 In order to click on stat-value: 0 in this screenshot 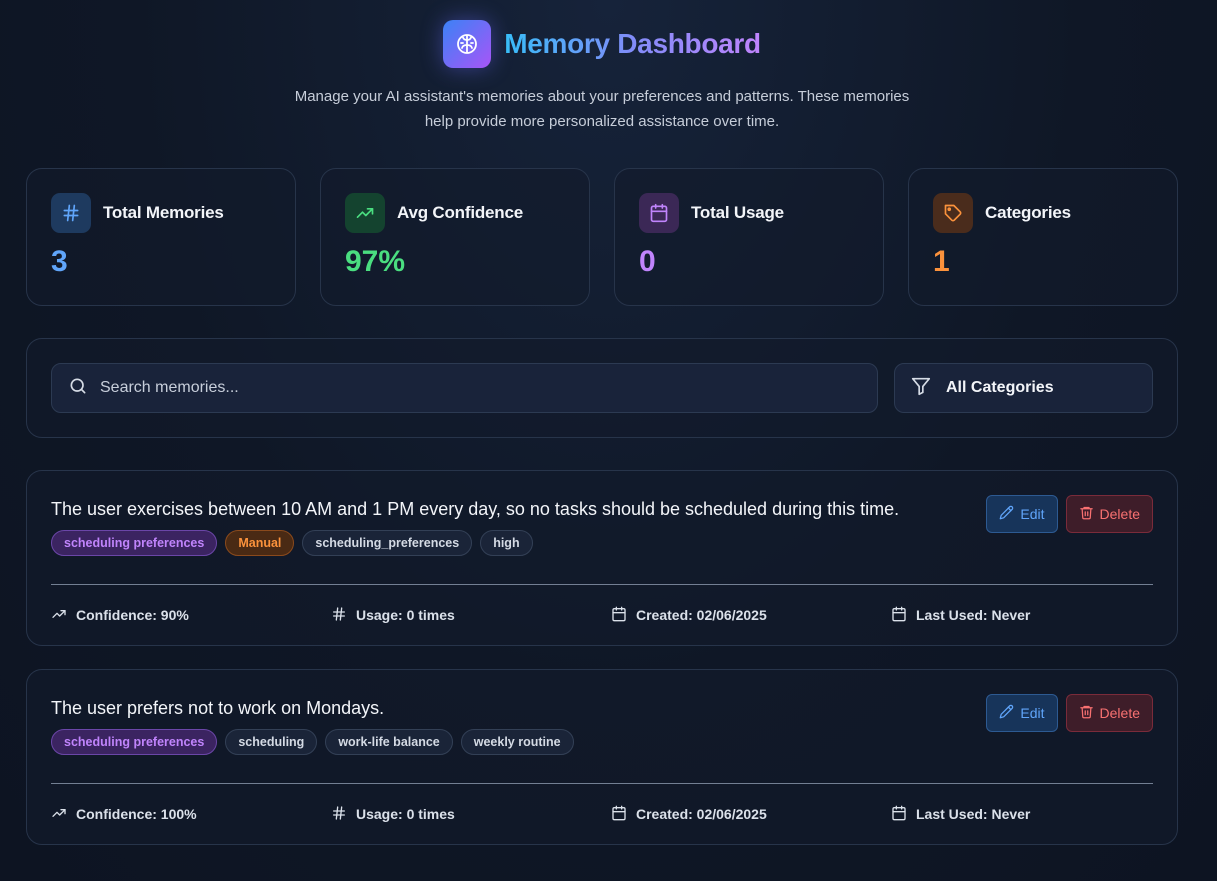, I will do `click(647, 261)`.